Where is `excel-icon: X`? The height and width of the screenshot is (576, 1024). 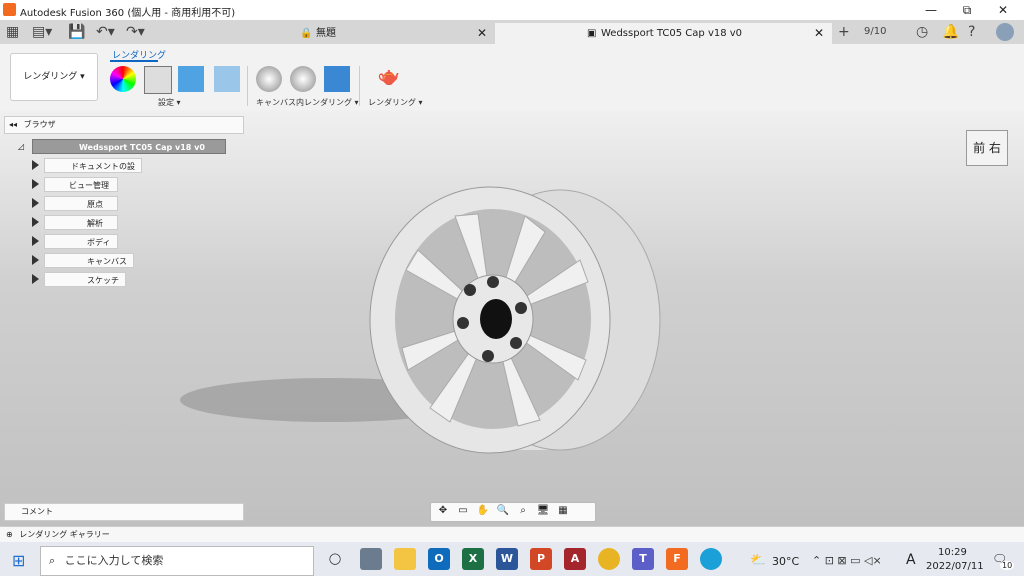
excel-icon: X is located at coordinates (473, 559).